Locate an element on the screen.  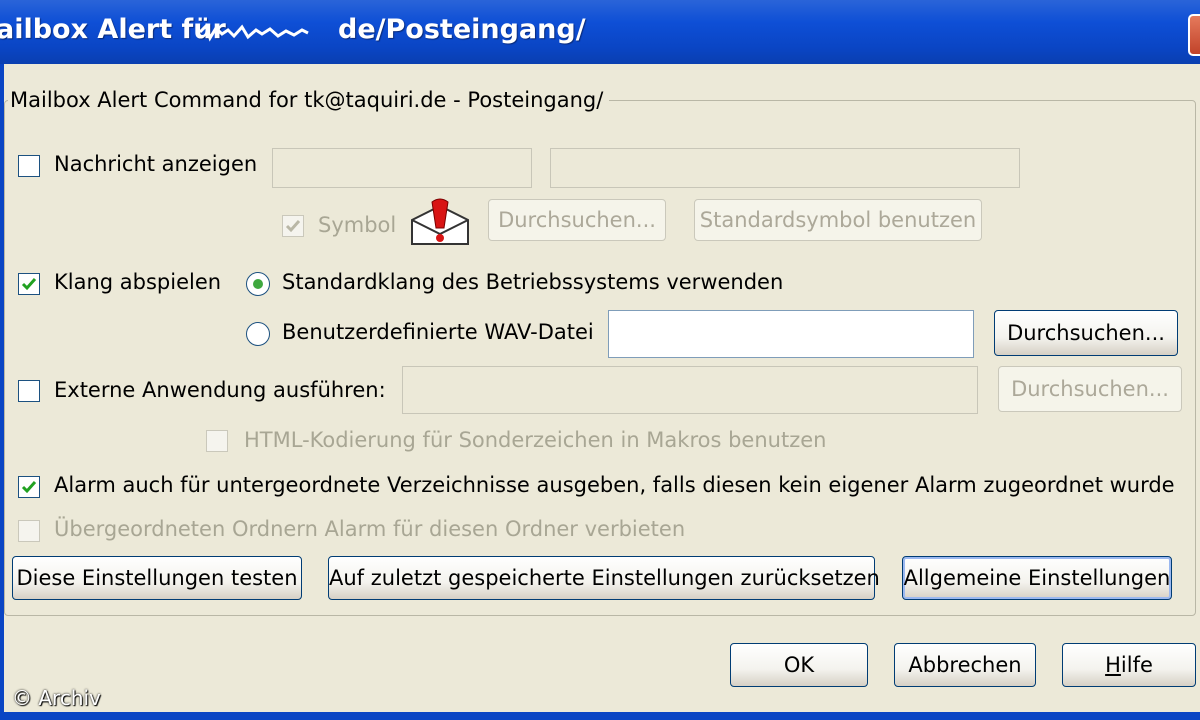
redacted-address-graphic is located at coordinates (253, 32).